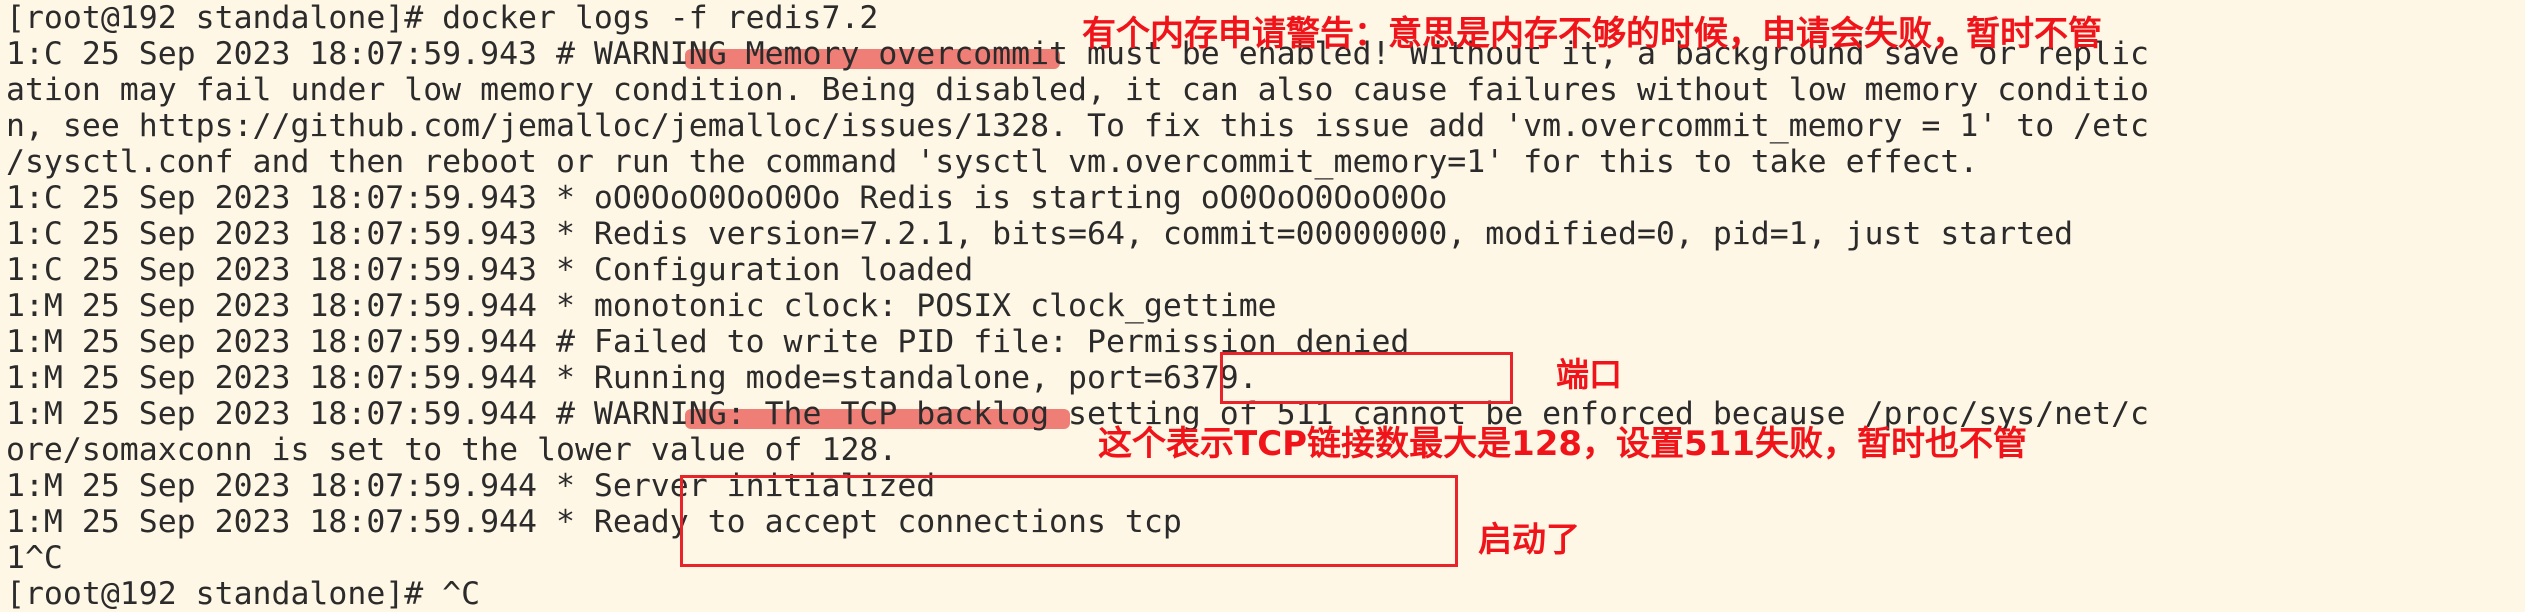 The width and height of the screenshot is (2525, 612). What do you see at coordinates (1366, 378) in the screenshot?
I see `port-annotation-box` at bounding box center [1366, 378].